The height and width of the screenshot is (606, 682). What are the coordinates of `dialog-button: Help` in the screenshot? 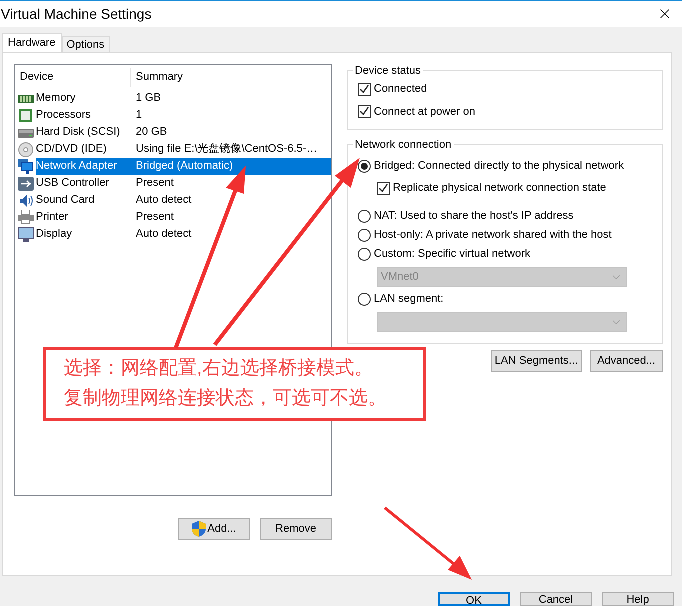 It's located at (638, 599).